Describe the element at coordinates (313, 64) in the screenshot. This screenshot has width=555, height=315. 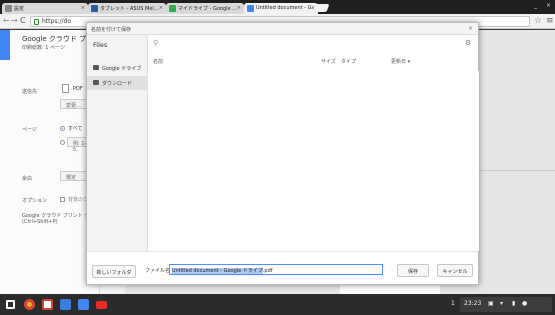
I see `file-list-header: 名前 サイズ タイプ 更新日 ▾` at that location.